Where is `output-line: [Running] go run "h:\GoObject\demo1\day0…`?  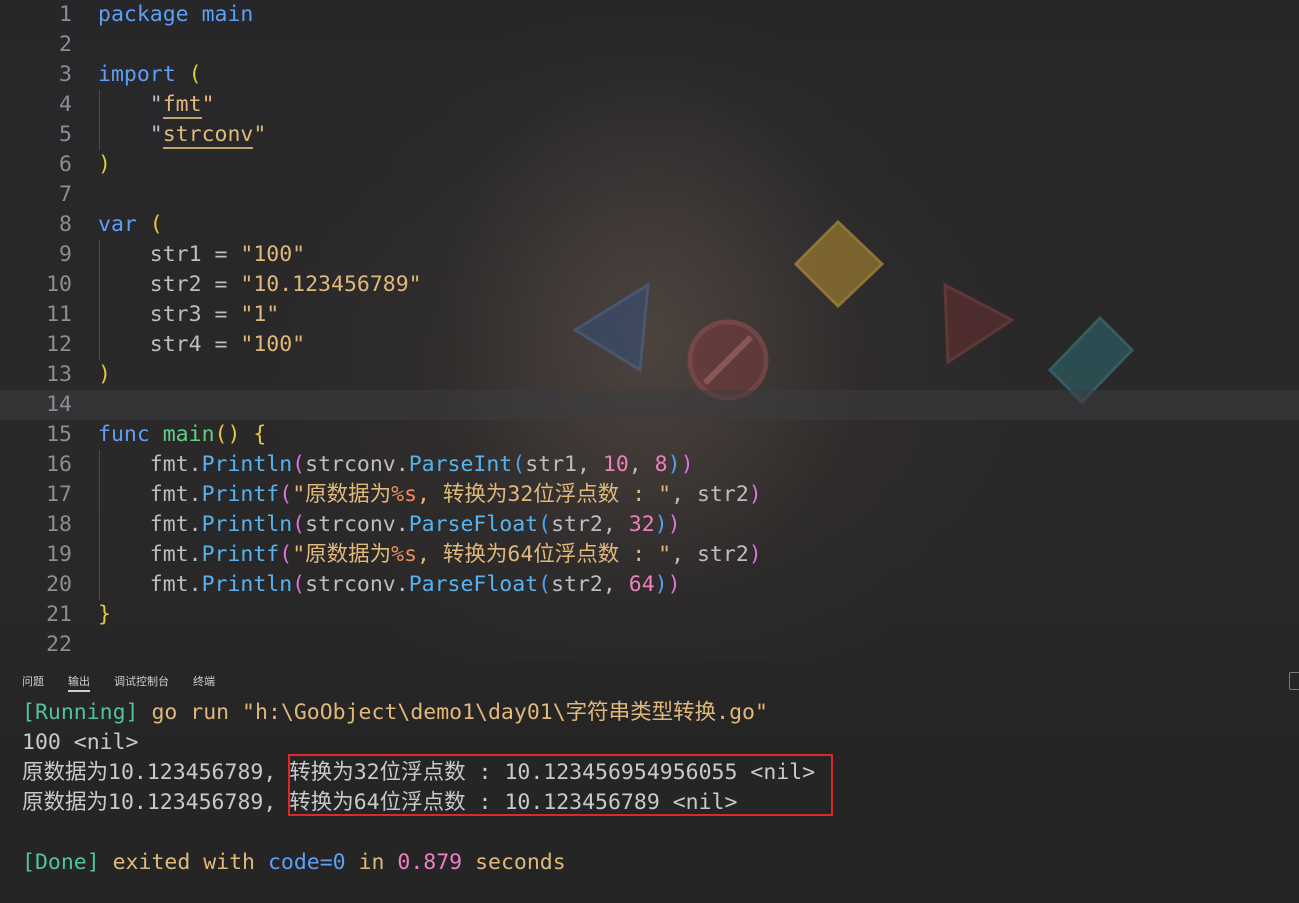
output-line: [Running] go run "h:\GoObject\demo1\day0… is located at coordinates (395, 713).